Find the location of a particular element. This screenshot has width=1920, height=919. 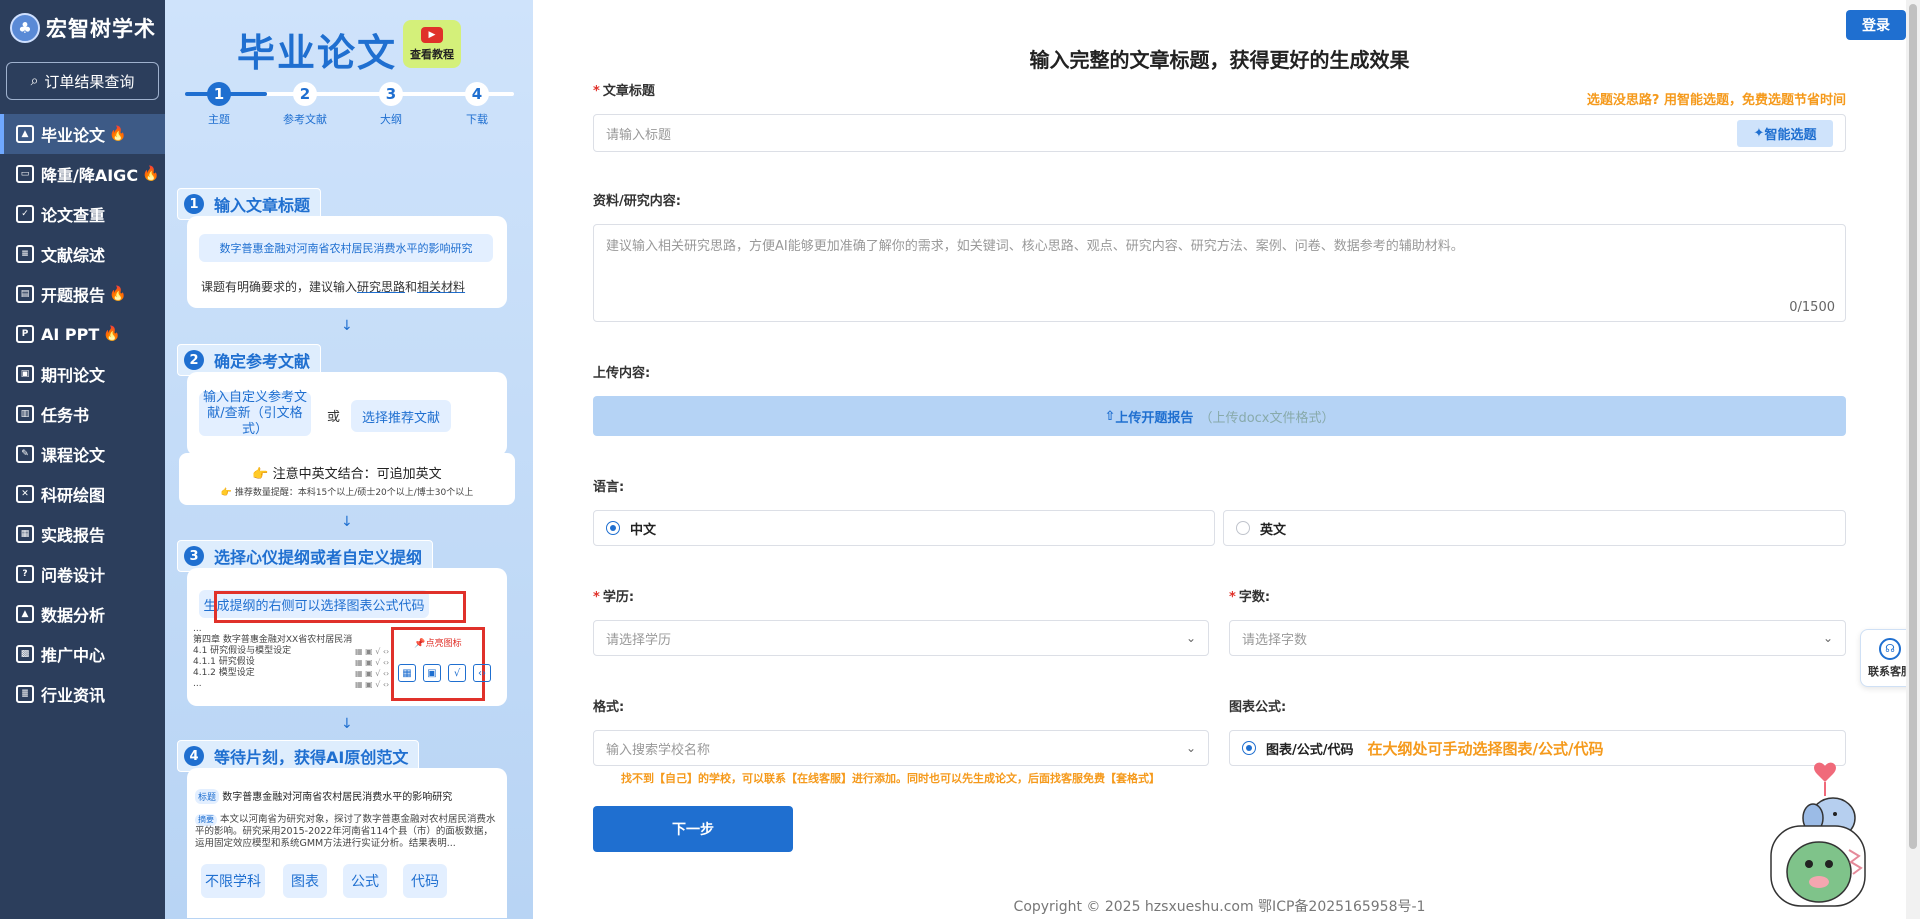

note-text: 注意中英文结合：可追加英文 is located at coordinates (357, 474).